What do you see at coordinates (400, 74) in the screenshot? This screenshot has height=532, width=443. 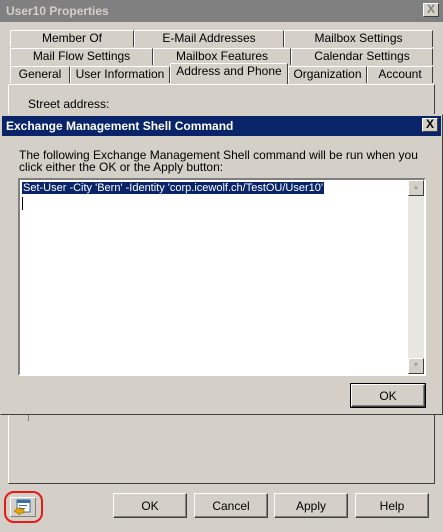 I see `tab-account: Account` at bounding box center [400, 74].